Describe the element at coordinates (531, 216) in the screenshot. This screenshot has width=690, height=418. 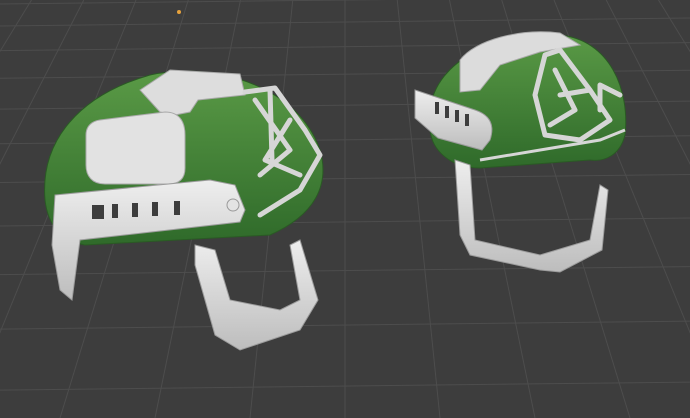
I see `helmet-right-chin-strap` at that location.